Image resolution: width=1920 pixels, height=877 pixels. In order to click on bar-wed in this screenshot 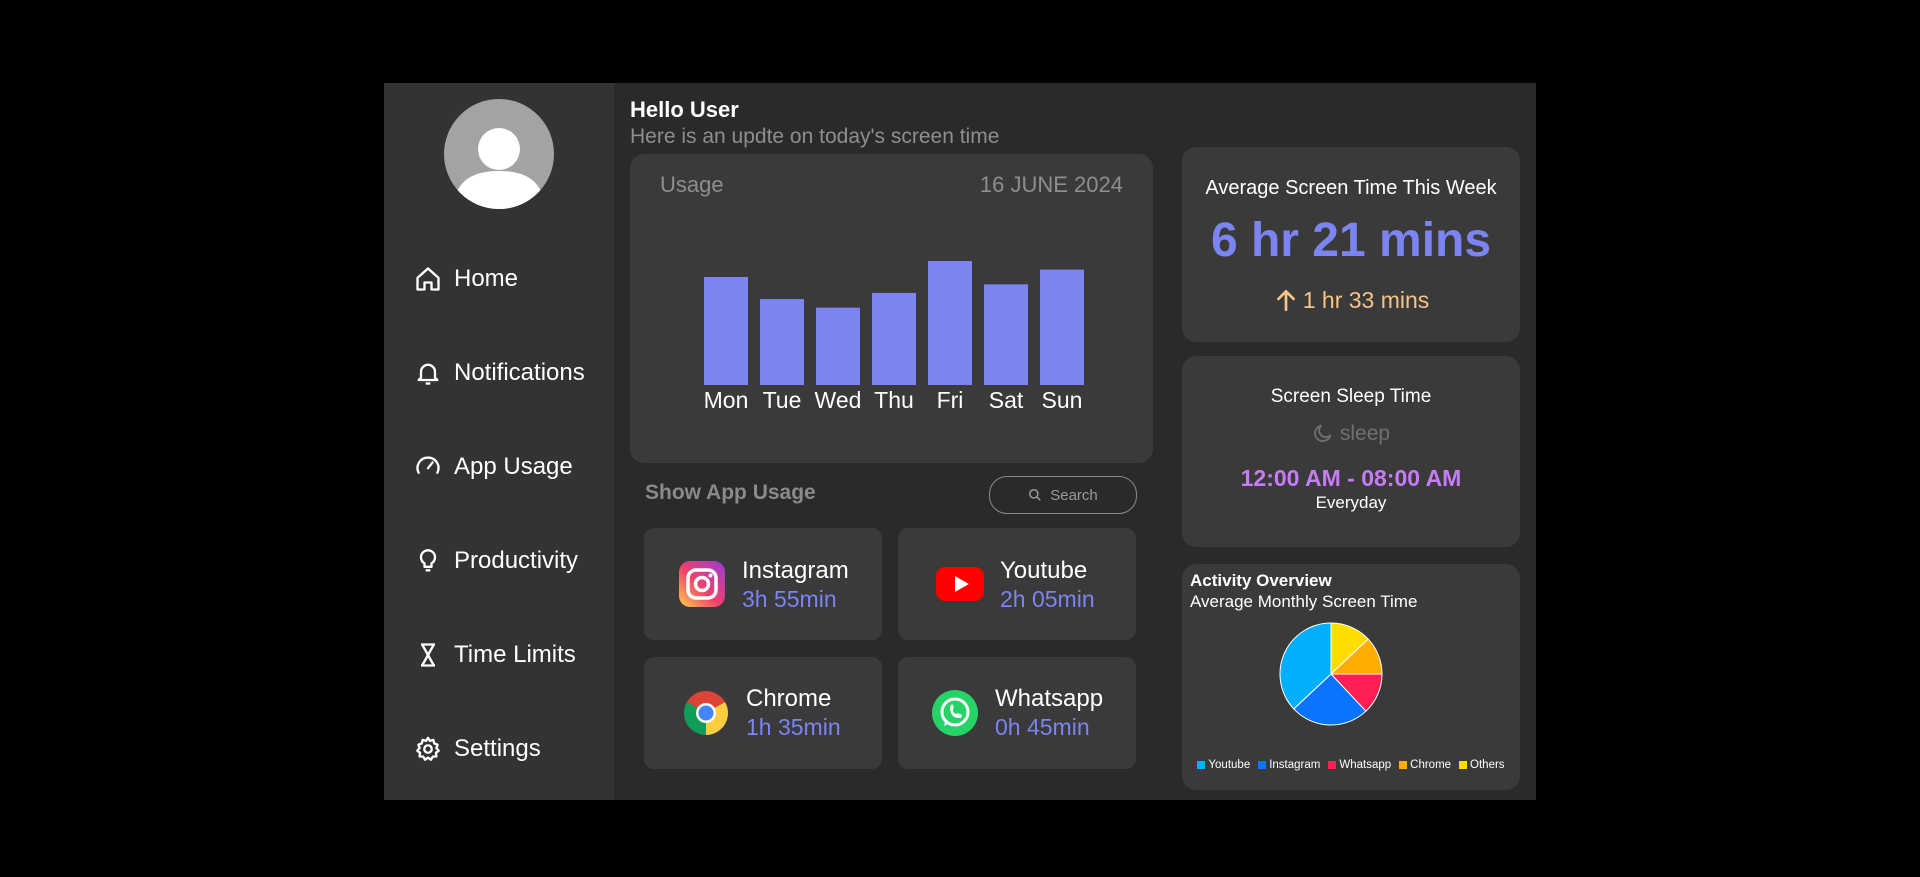, I will do `click(838, 346)`.